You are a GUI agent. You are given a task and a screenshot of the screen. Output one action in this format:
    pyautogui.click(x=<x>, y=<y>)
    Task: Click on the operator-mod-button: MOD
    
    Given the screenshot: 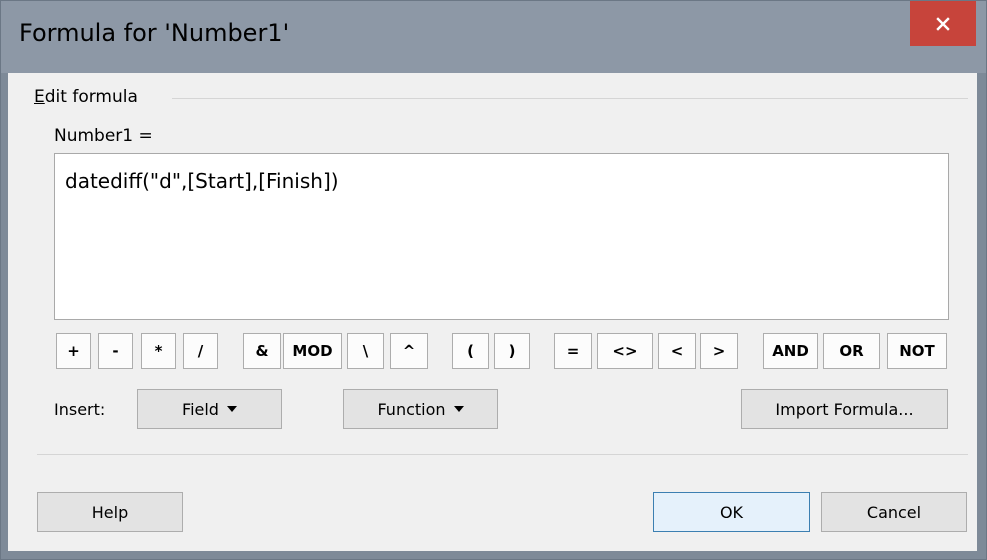 What is the action you would take?
    pyautogui.click(x=312, y=351)
    